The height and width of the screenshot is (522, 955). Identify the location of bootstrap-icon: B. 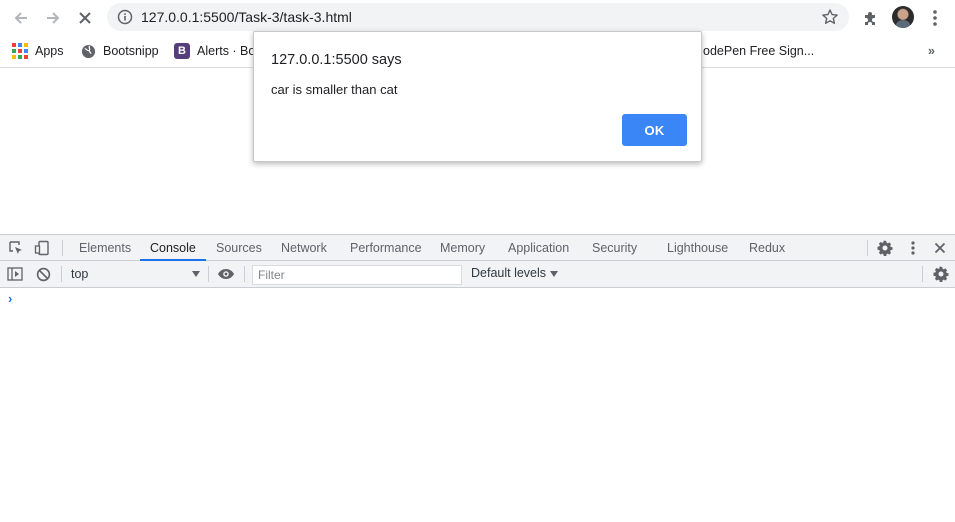
(182, 51).